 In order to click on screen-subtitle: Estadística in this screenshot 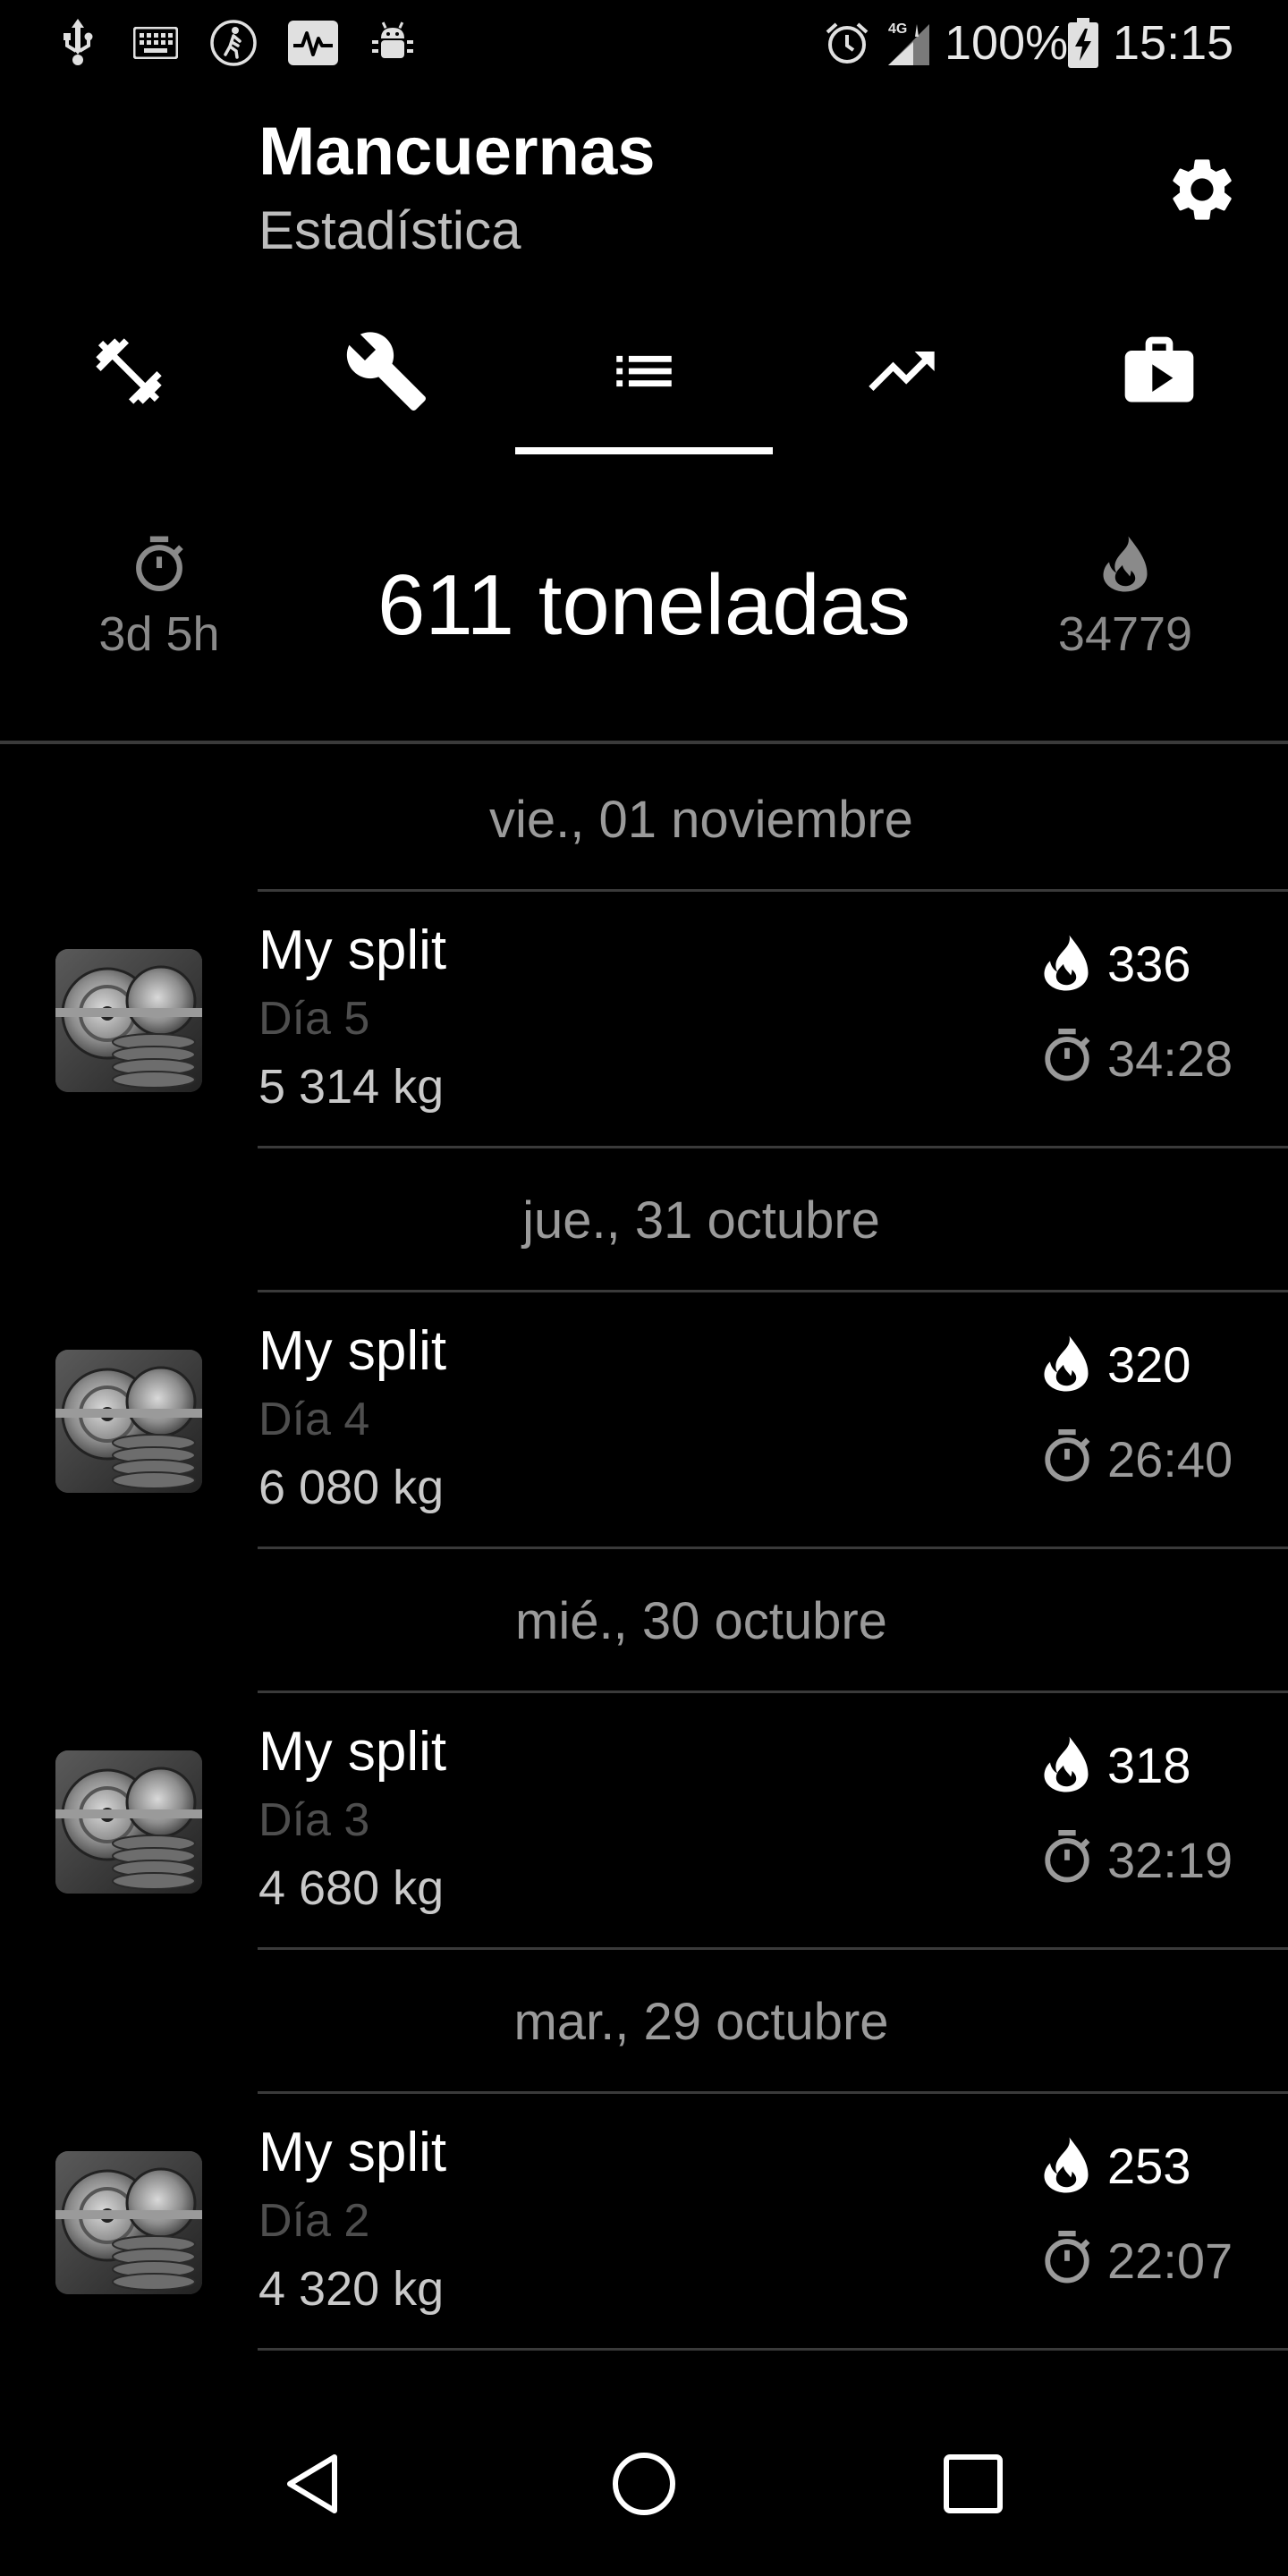, I will do `click(389, 230)`.